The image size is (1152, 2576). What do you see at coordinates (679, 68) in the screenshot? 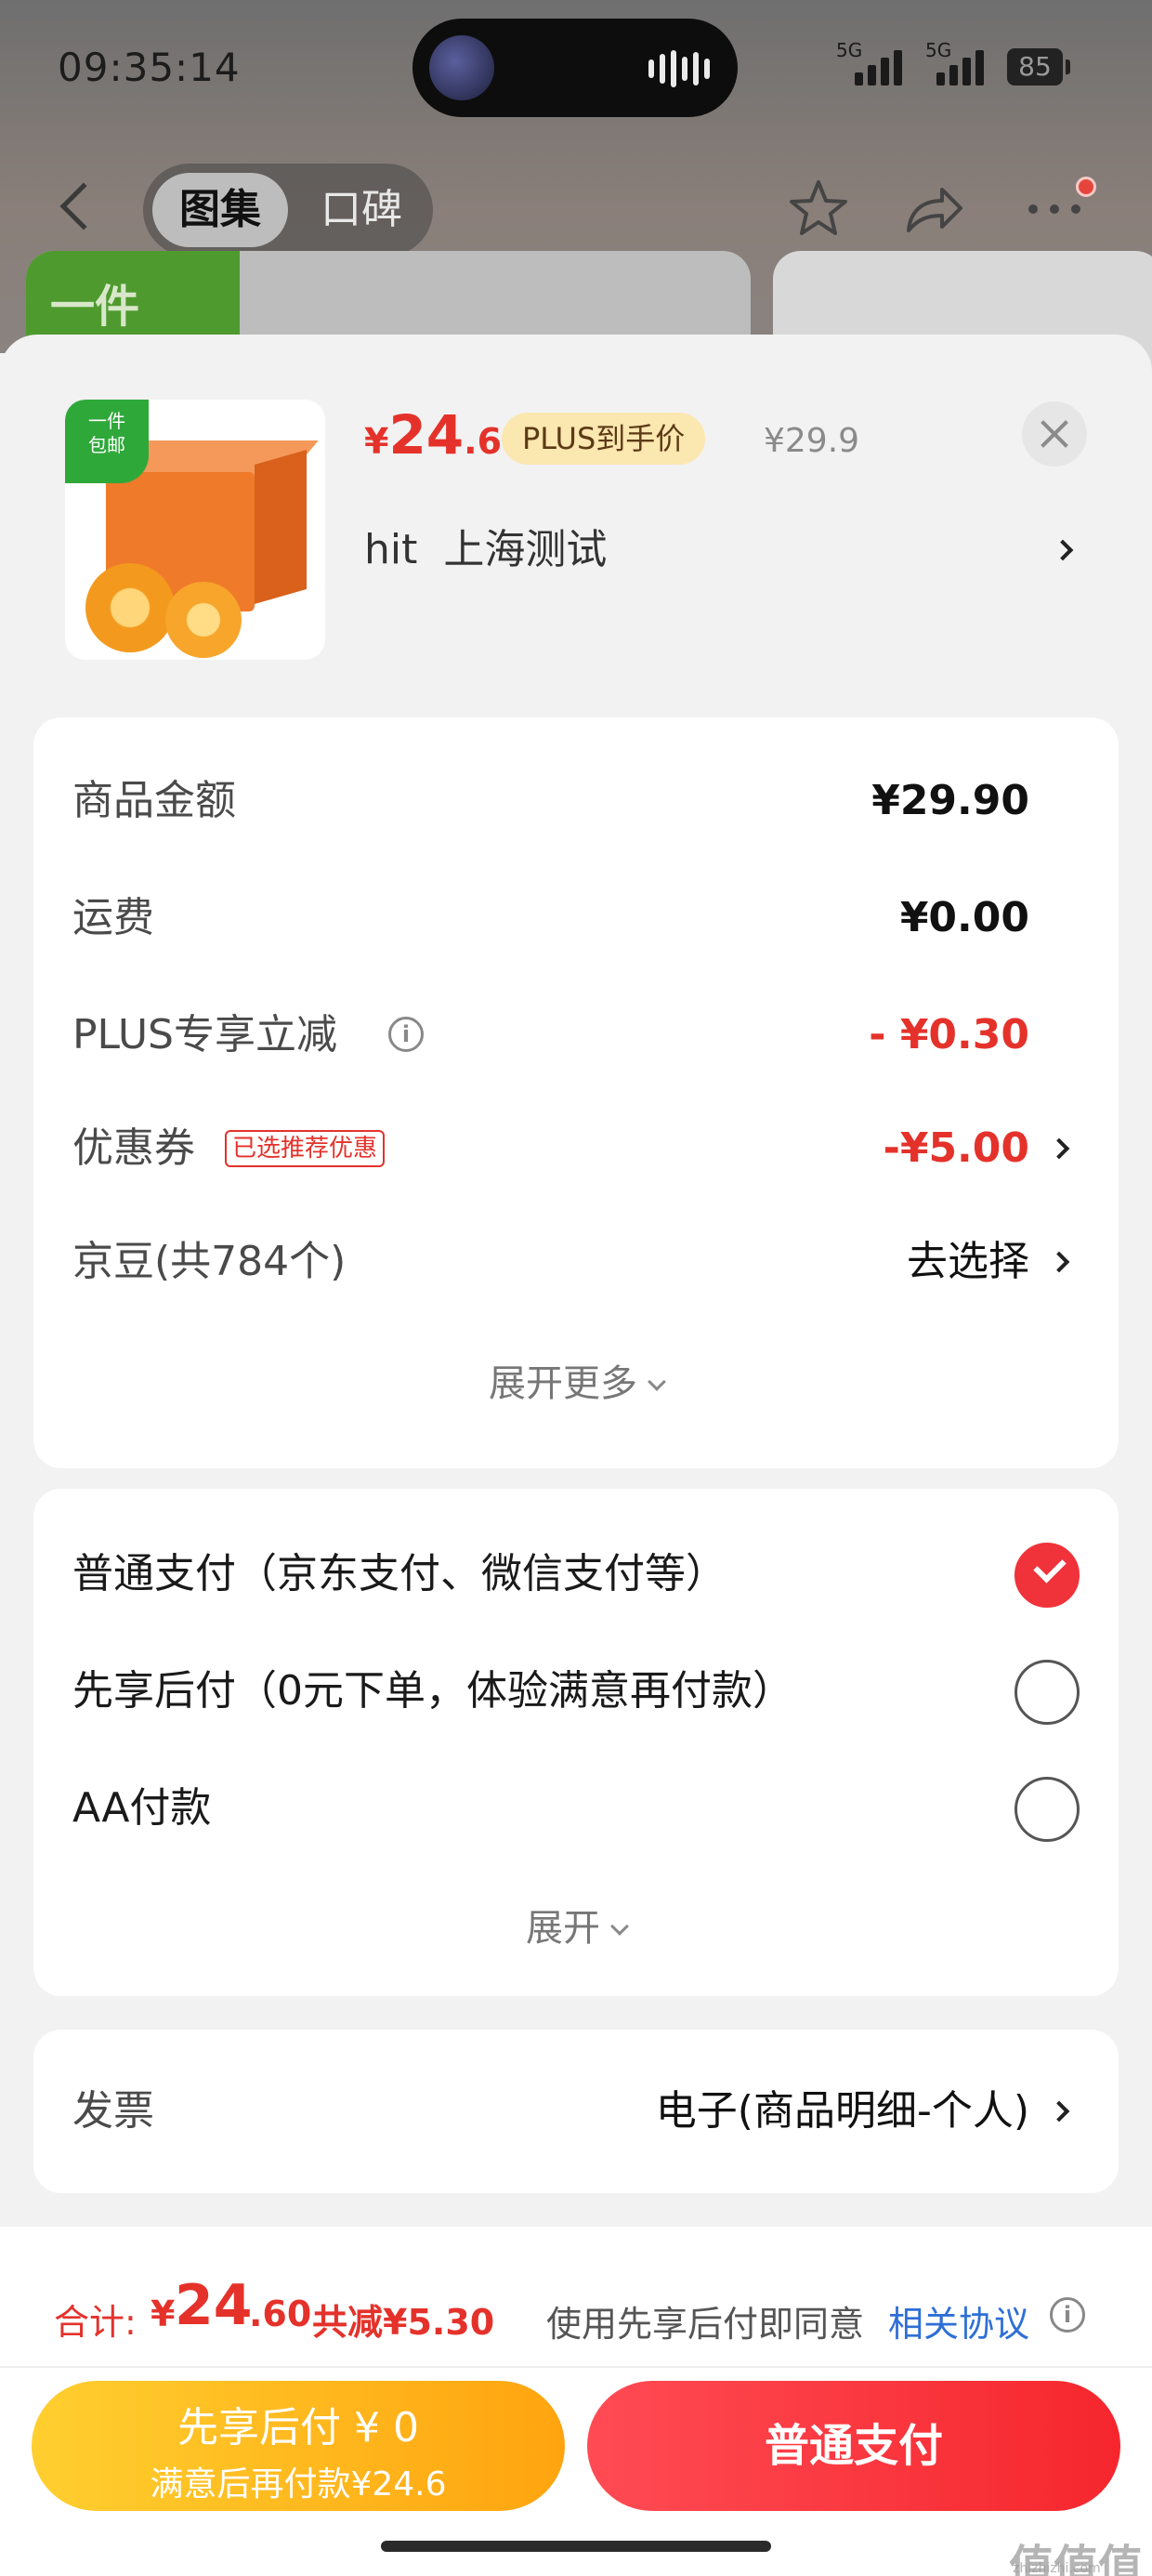
I see `audio-wave-icon` at bounding box center [679, 68].